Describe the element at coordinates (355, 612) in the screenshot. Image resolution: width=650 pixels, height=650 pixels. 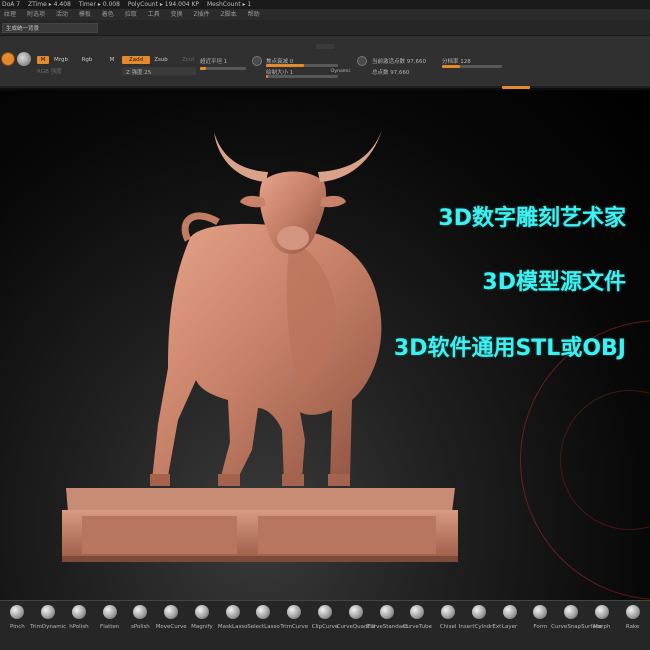
I see `curvequadfill-brush-icon` at that location.